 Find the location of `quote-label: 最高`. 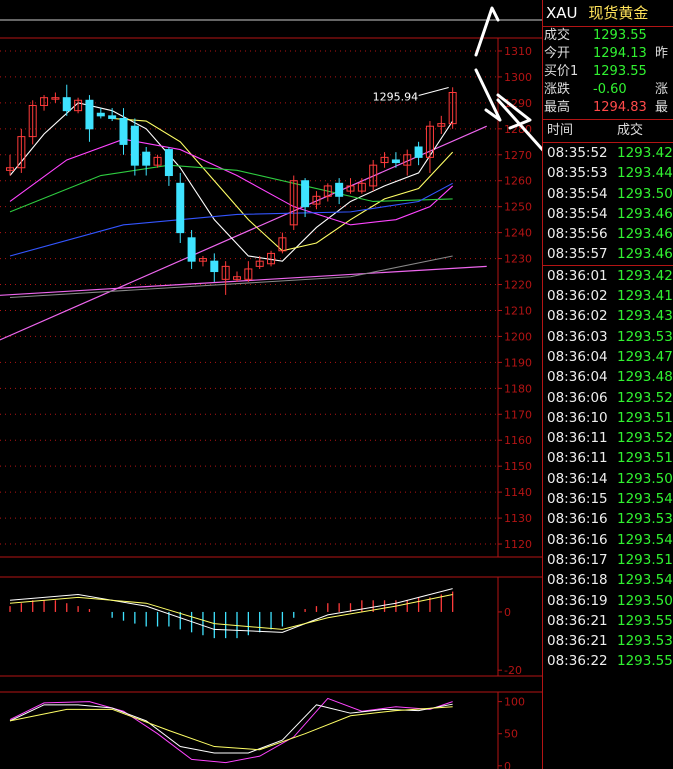

quote-label: 最高 is located at coordinates (557, 107).